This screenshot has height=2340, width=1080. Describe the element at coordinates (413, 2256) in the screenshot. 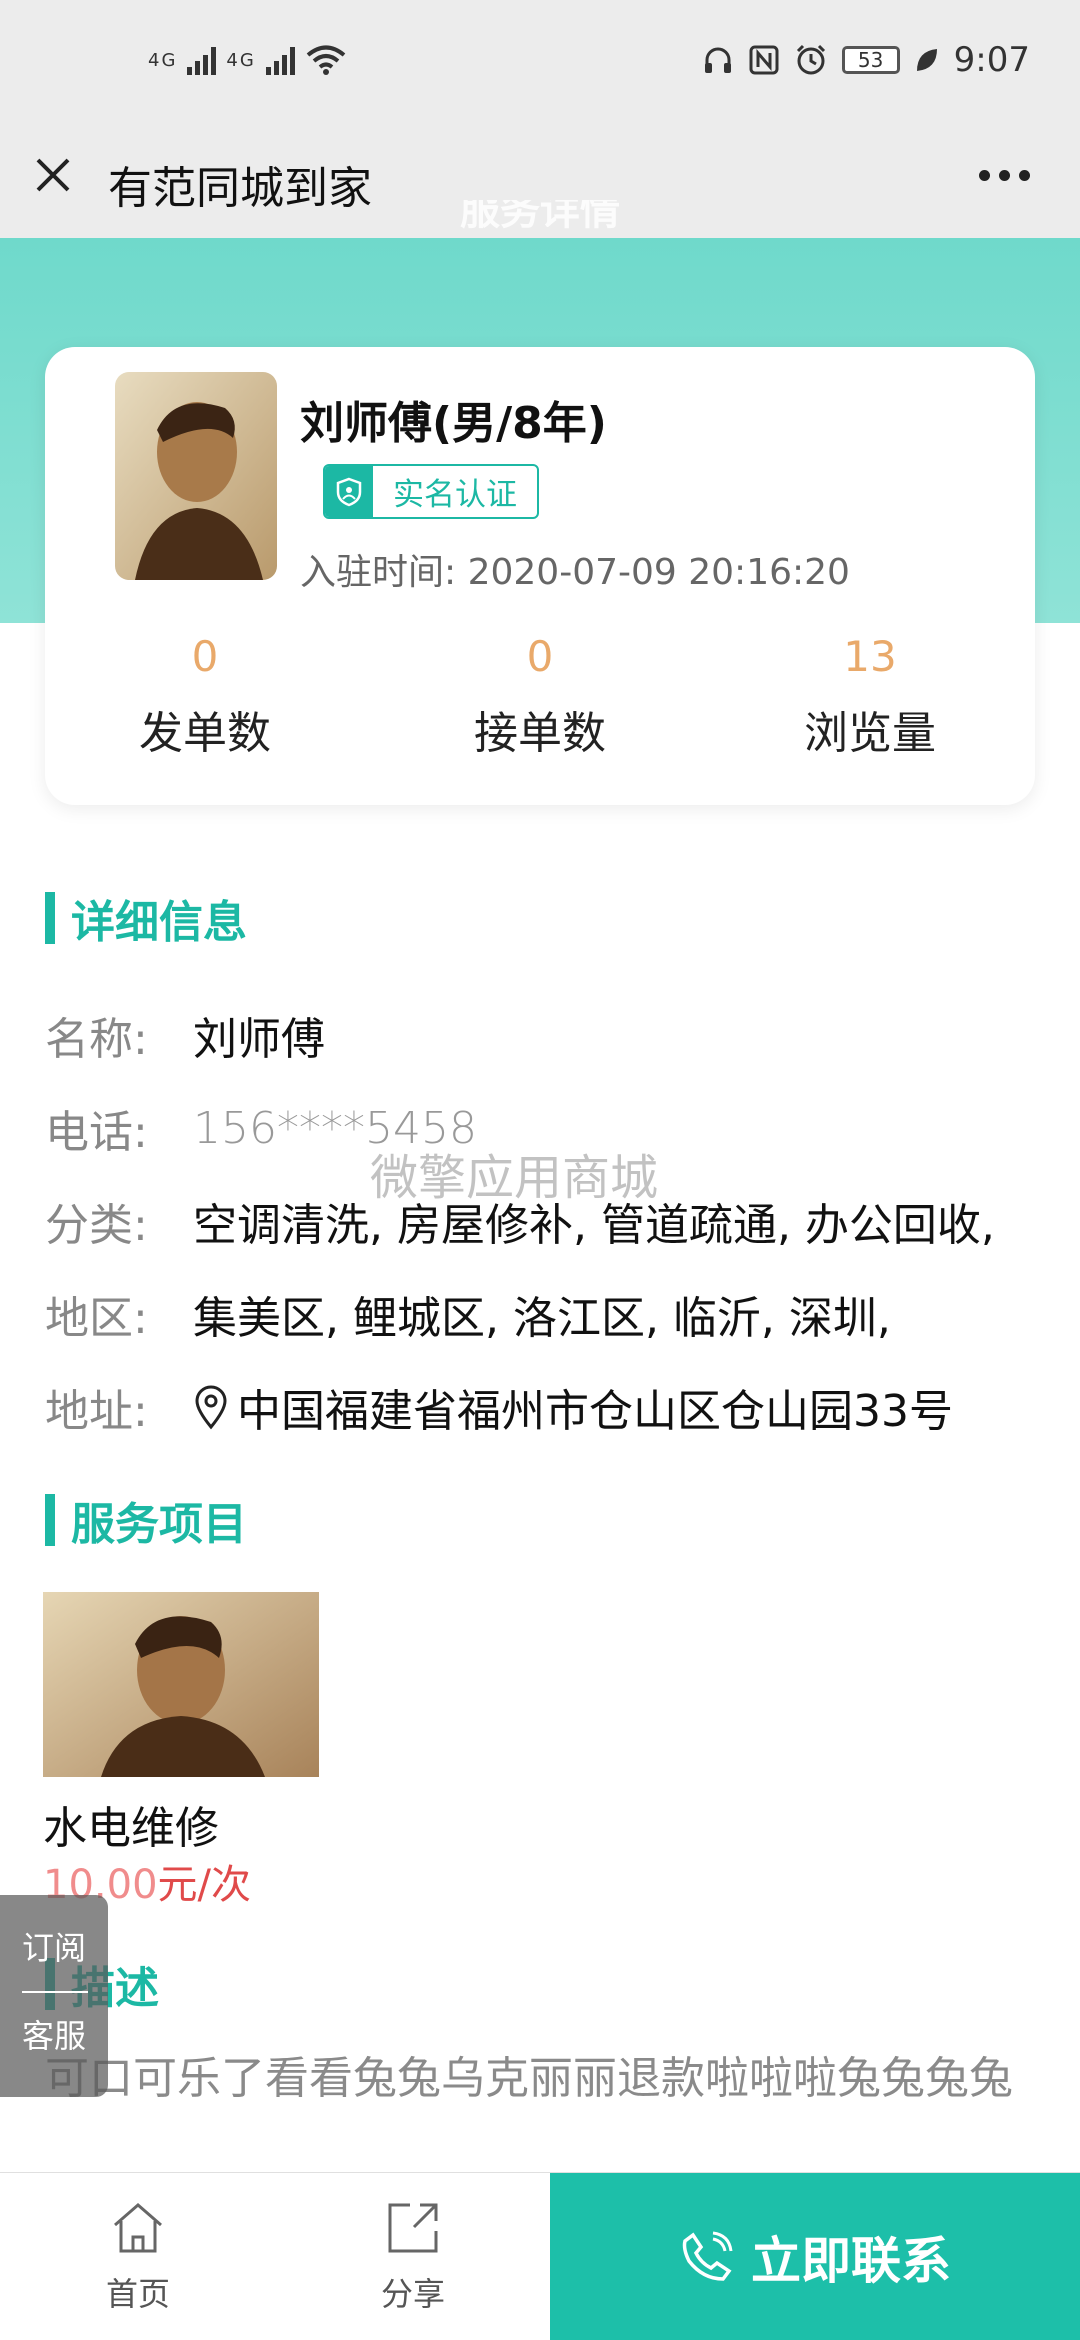

I see `tab-share: 分享` at that location.